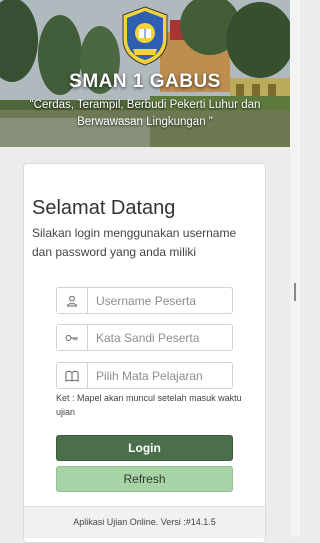 This screenshot has height=543, width=320. I want to click on username-input, so click(158, 300).